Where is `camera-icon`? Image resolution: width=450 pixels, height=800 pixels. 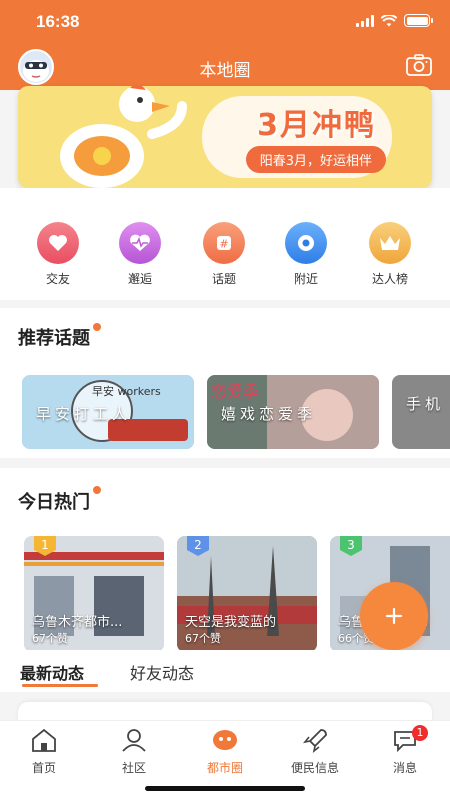 camera-icon is located at coordinates (419, 65).